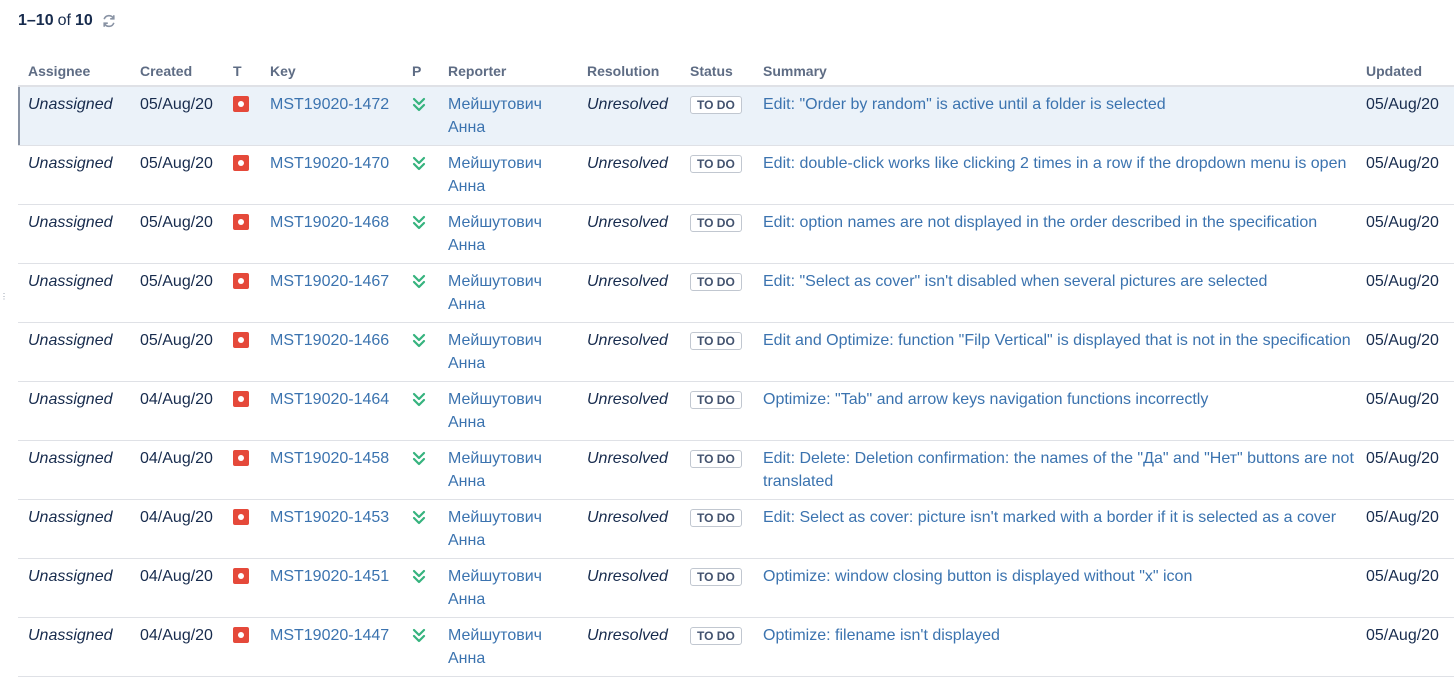 The image size is (1454, 677). What do you see at coordinates (329, 458) in the screenshot?
I see `issue-key-link: MST19020-1458` at bounding box center [329, 458].